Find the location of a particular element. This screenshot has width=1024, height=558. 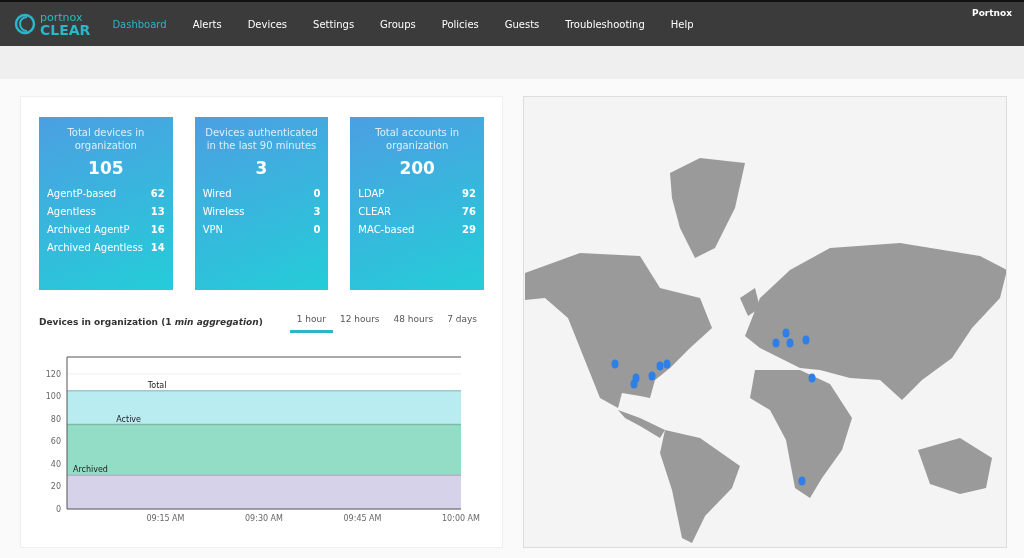

stat-value: 29 is located at coordinates (469, 229).